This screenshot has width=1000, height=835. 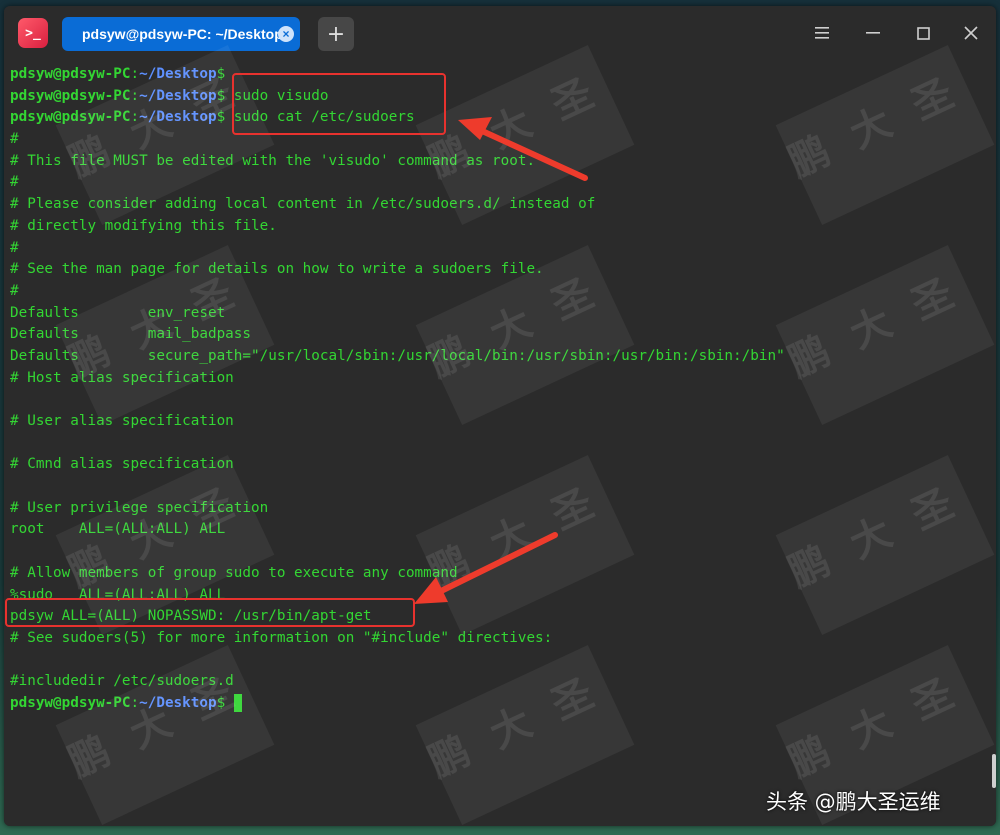 What do you see at coordinates (503, 97) in the screenshot?
I see `terminal-line: pdsyw@pdsyw-PC:~/Desktop$ sudo visudo` at bounding box center [503, 97].